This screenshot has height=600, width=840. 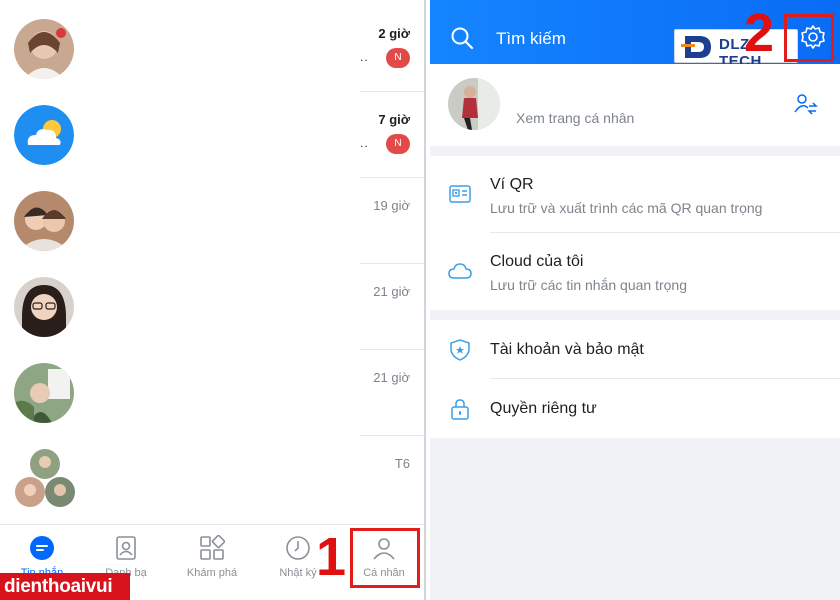 I want to click on weather-avatar, so click(x=44, y=135).